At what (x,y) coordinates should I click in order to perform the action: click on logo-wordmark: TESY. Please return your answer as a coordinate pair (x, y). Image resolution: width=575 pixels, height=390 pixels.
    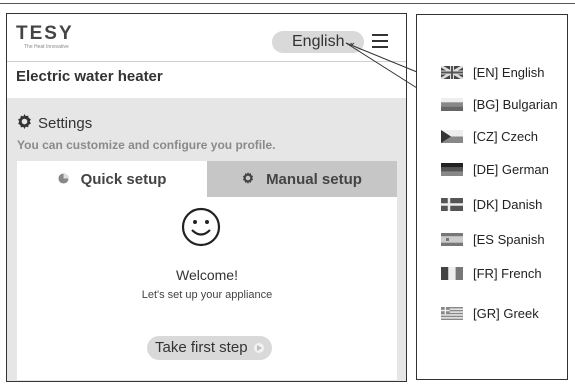
    Looking at the image, I should click on (45, 33).